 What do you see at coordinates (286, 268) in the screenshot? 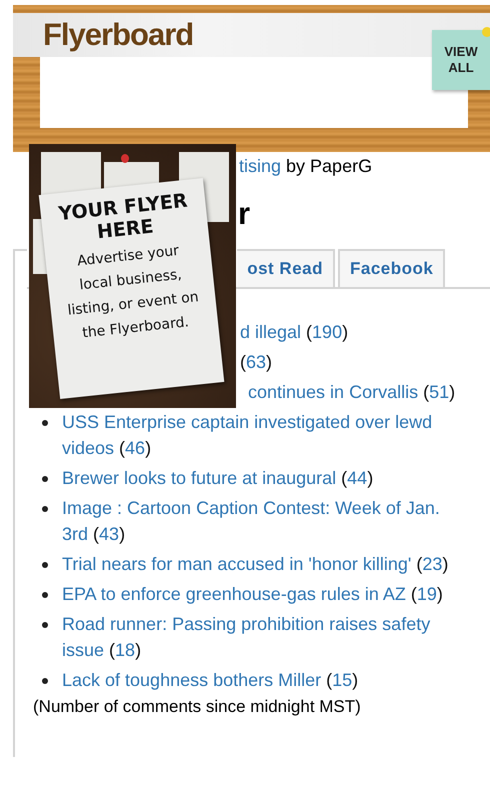
I see `tab: ost Read` at bounding box center [286, 268].